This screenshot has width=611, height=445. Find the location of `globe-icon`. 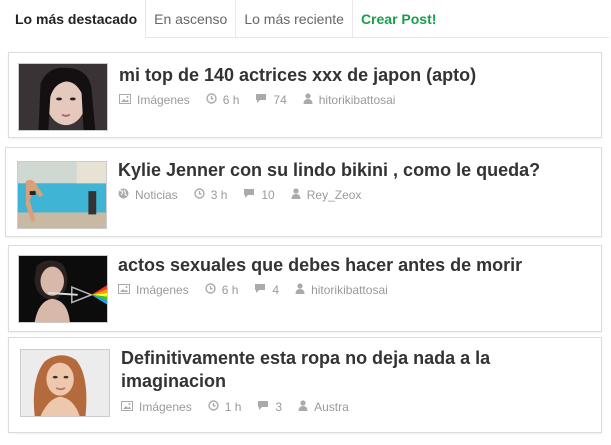

globe-icon is located at coordinates (123, 195).